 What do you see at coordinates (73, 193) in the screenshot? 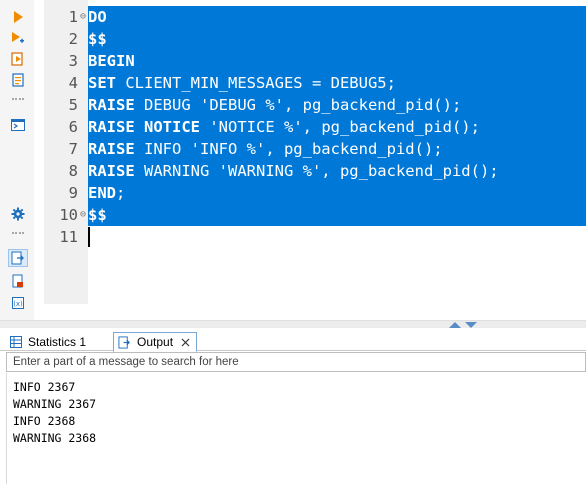
I see `line-number: 9` at bounding box center [73, 193].